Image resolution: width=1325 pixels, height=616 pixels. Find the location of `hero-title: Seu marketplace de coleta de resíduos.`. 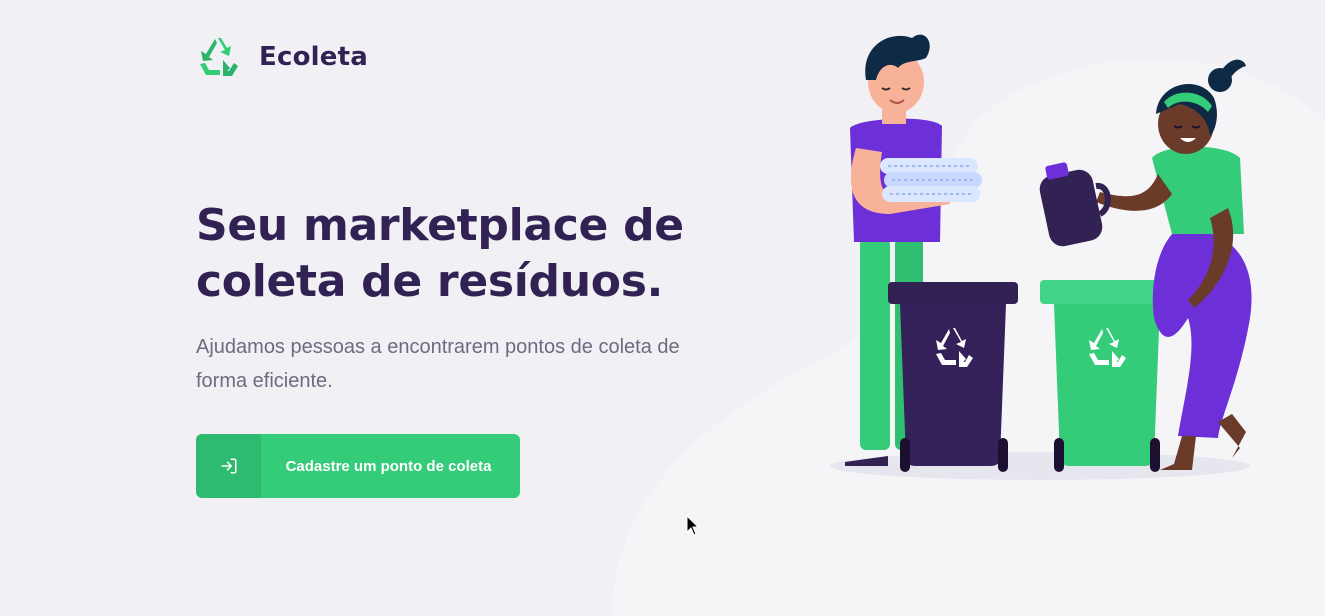

hero-title: Seu marketplace de coleta de resíduos. is located at coordinates (440, 253).